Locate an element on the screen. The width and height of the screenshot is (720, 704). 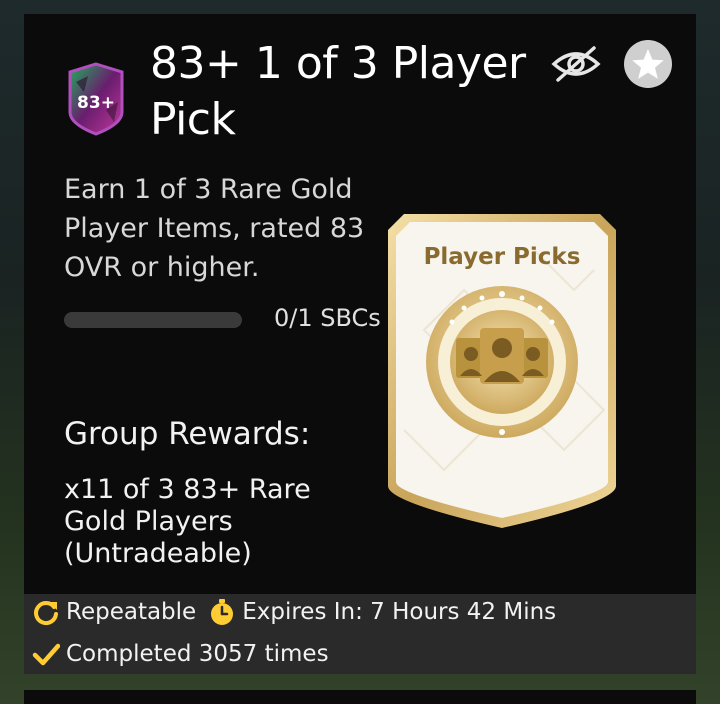
checkmark-icon is located at coordinates (46, 654).